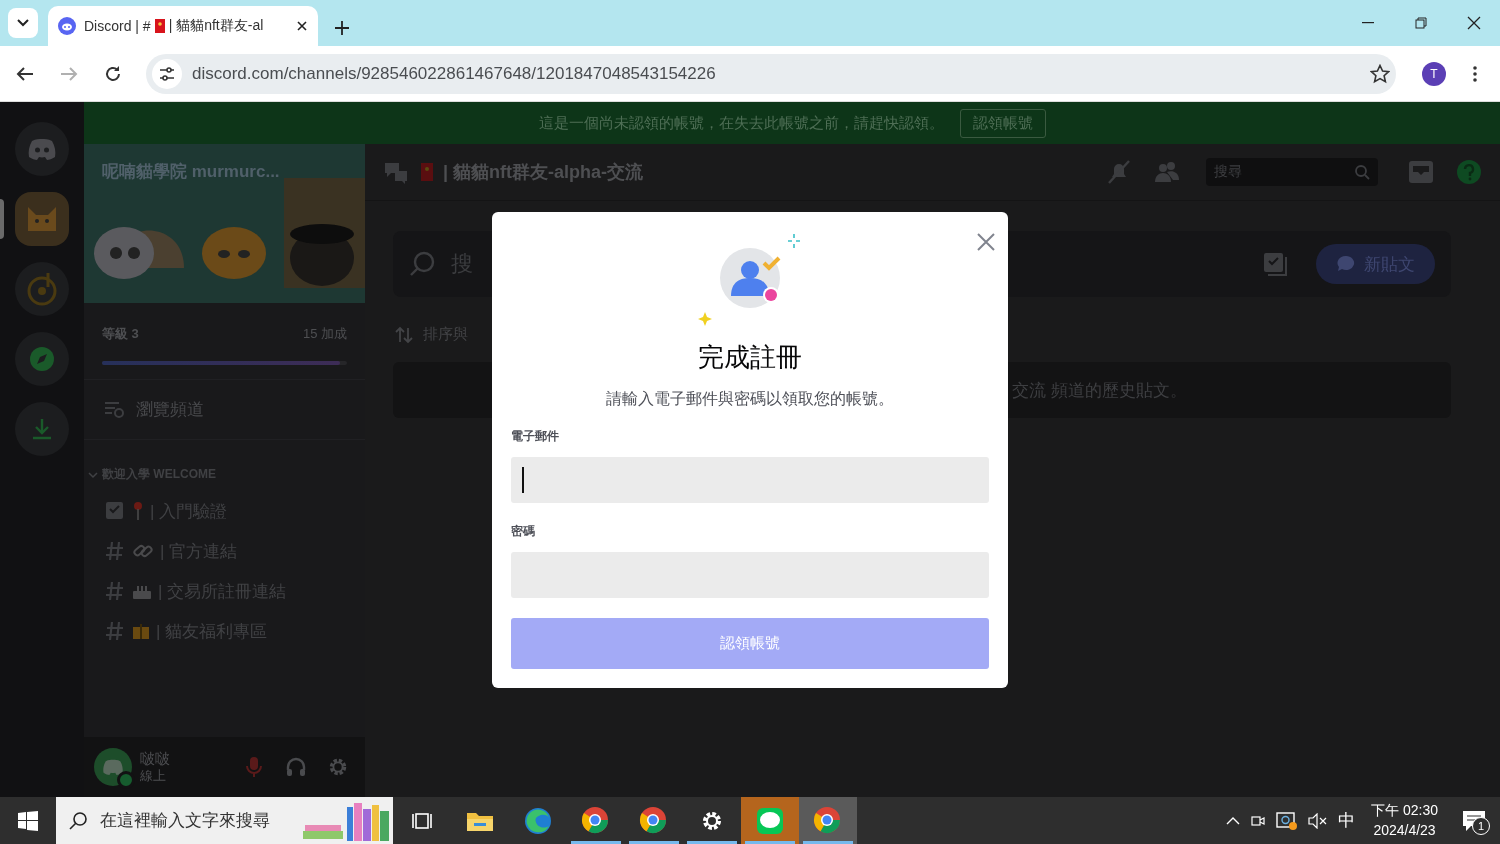 The height and width of the screenshot is (844, 1500). Describe the element at coordinates (1346, 264) in the screenshot. I see `chat-bubble-icon` at that location.